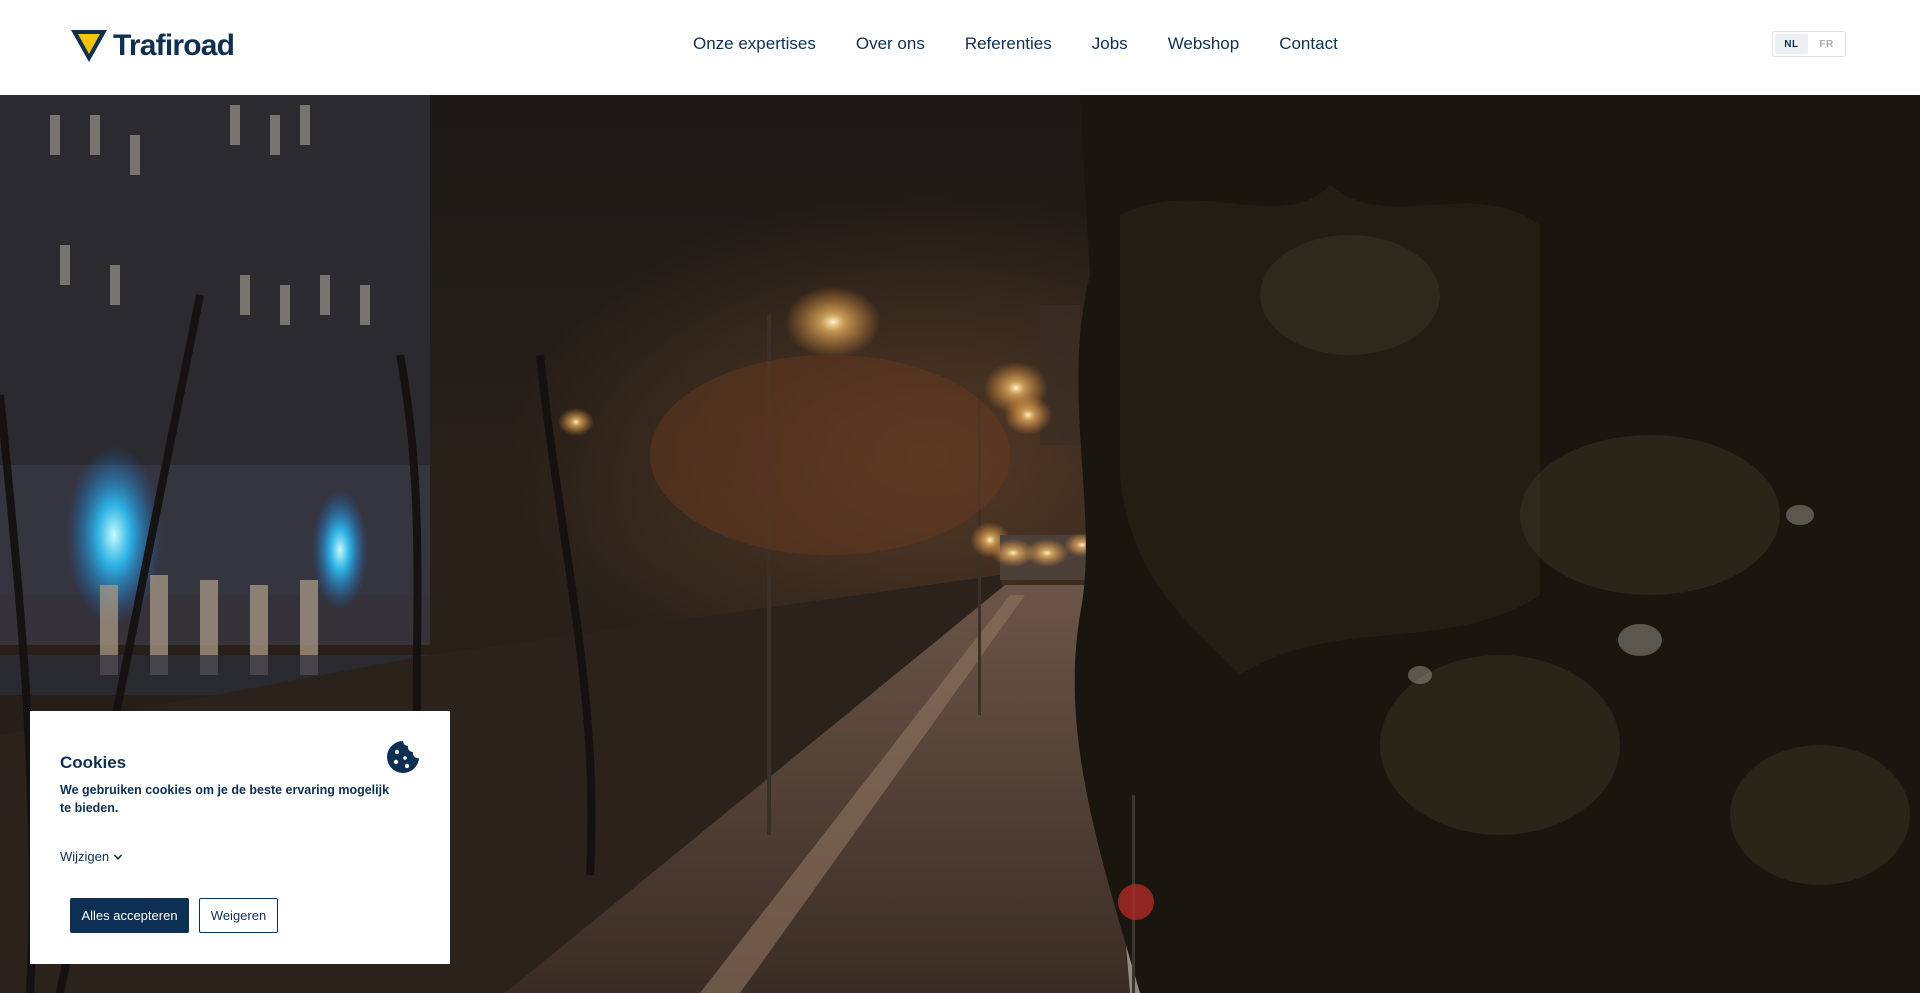 The width and height of the screenshot is (1920, 993). Describe the element at coordinates (1308, 44) in the screenshot. I see `nav-item-contact: Contact` at that location.